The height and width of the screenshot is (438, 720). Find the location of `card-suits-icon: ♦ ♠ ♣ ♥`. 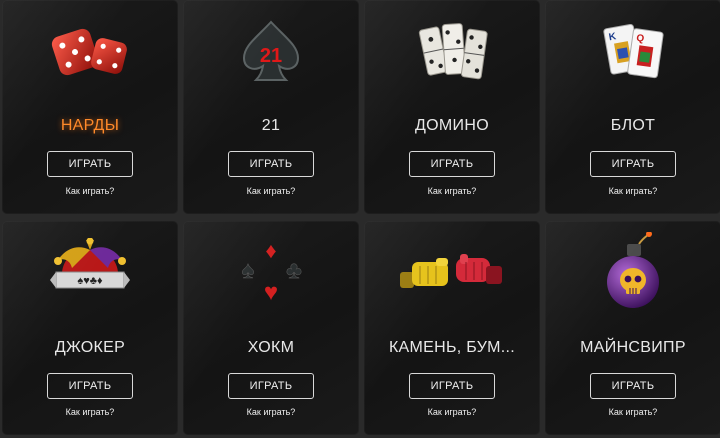

card-suits-icon: ♦ ♠ ♣ ♥ is located at coordinates (271, 272).